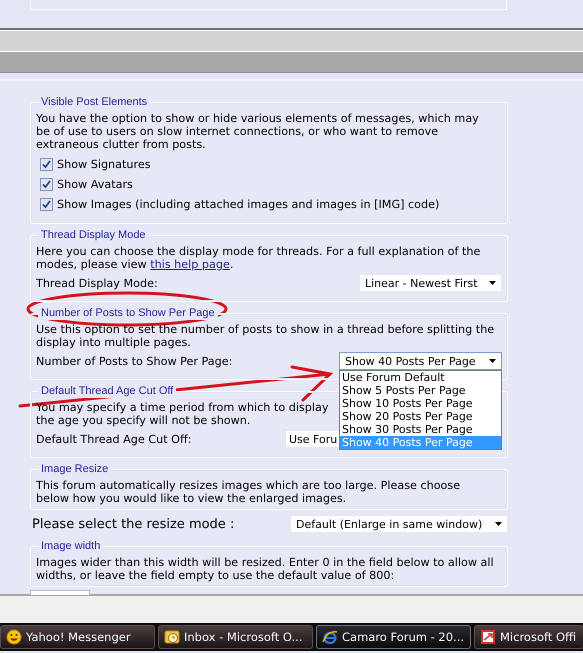  What do you see at coordinates (172, 637) in the screenshot?
I see `clock-envelope-icon` at bounding box center [172, 637].